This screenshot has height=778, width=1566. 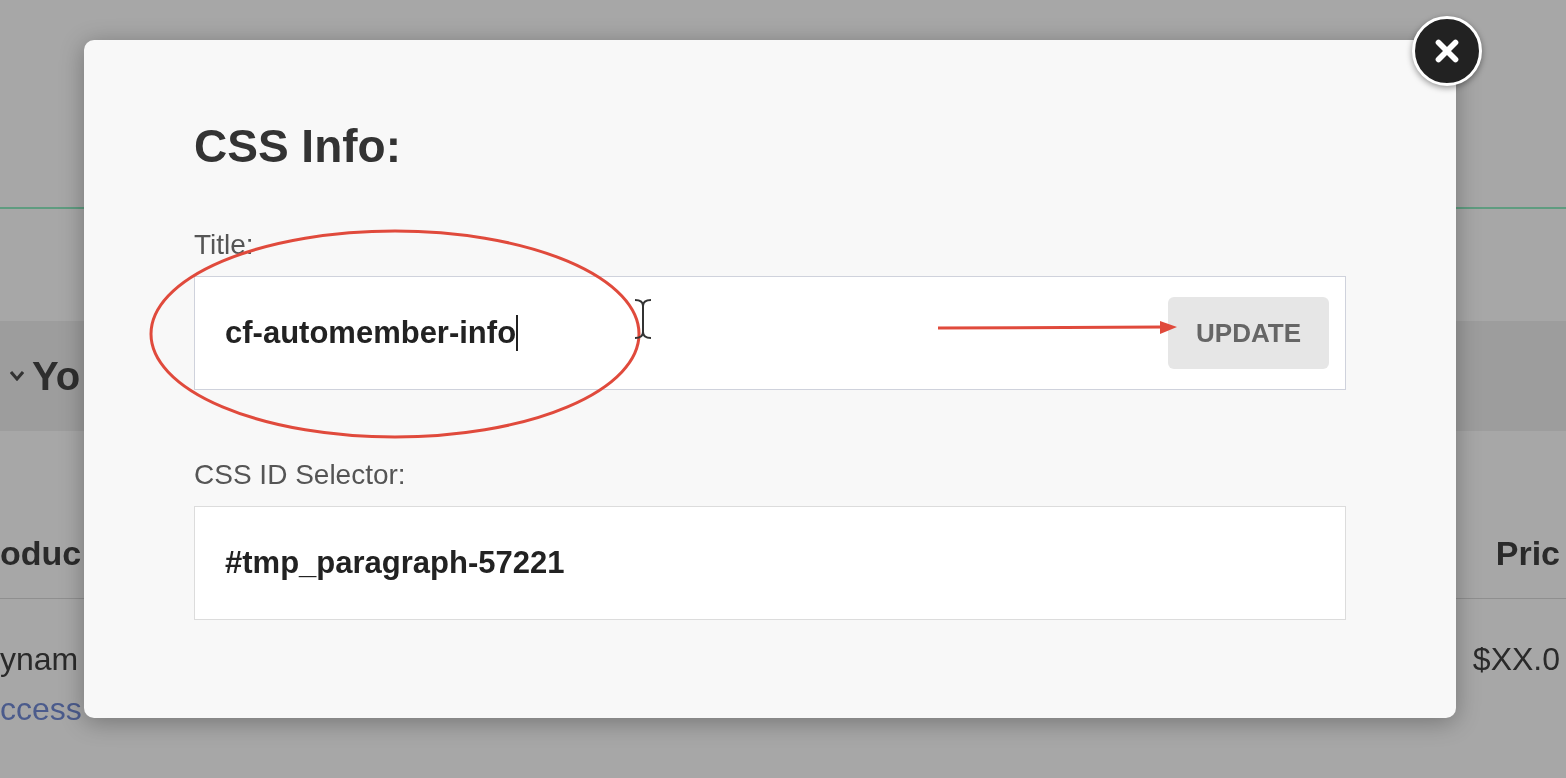 What do you see at coordinates (770, 333) in the screenshot?
I see `text-field: cf-automember-info UPDATE` at bounding box center [770, 333].